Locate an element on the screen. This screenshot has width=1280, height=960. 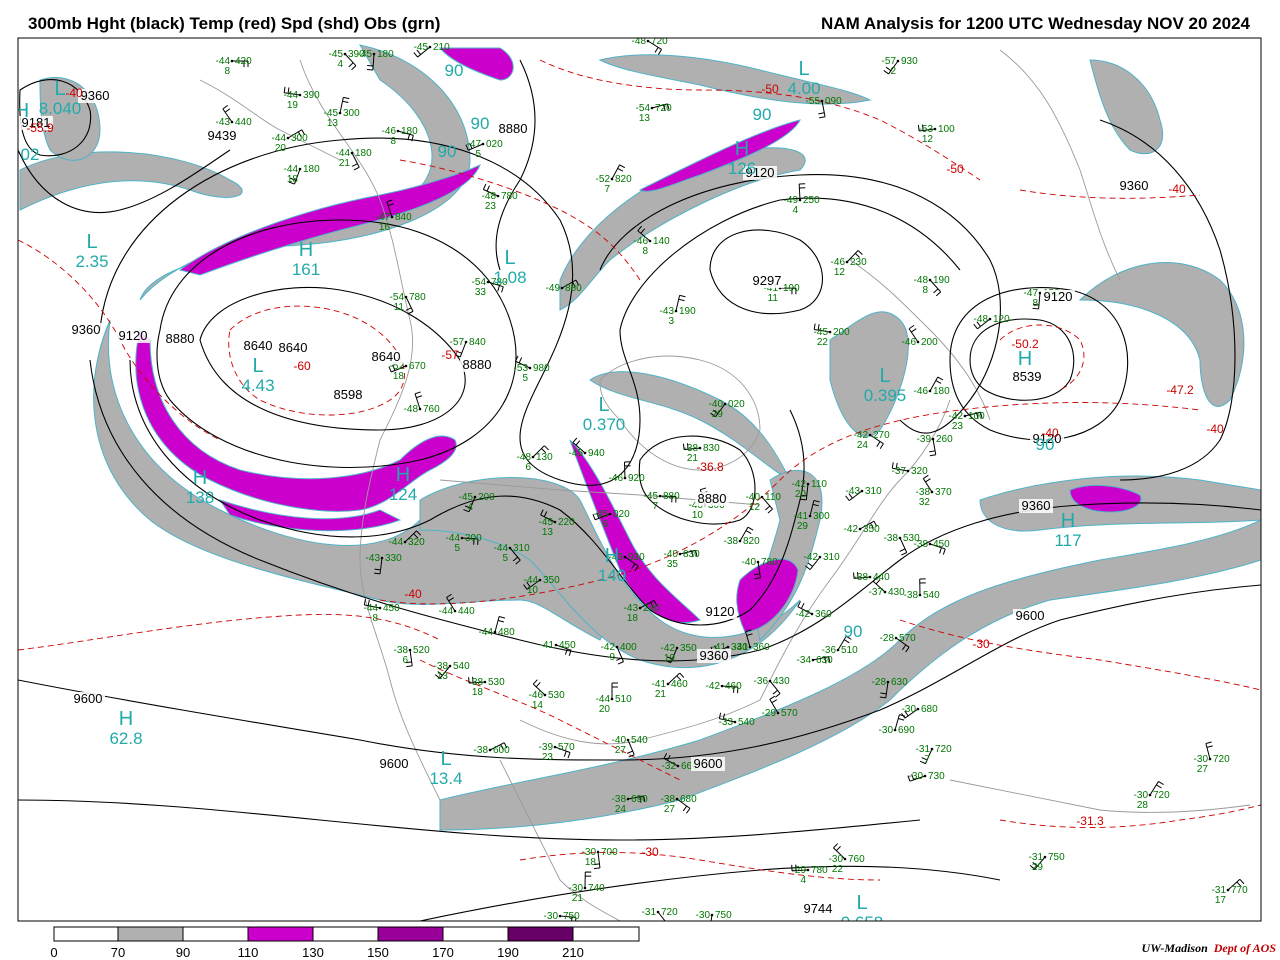
obs-dewpoint-depression: 2 is located at coordinates (893, 71).